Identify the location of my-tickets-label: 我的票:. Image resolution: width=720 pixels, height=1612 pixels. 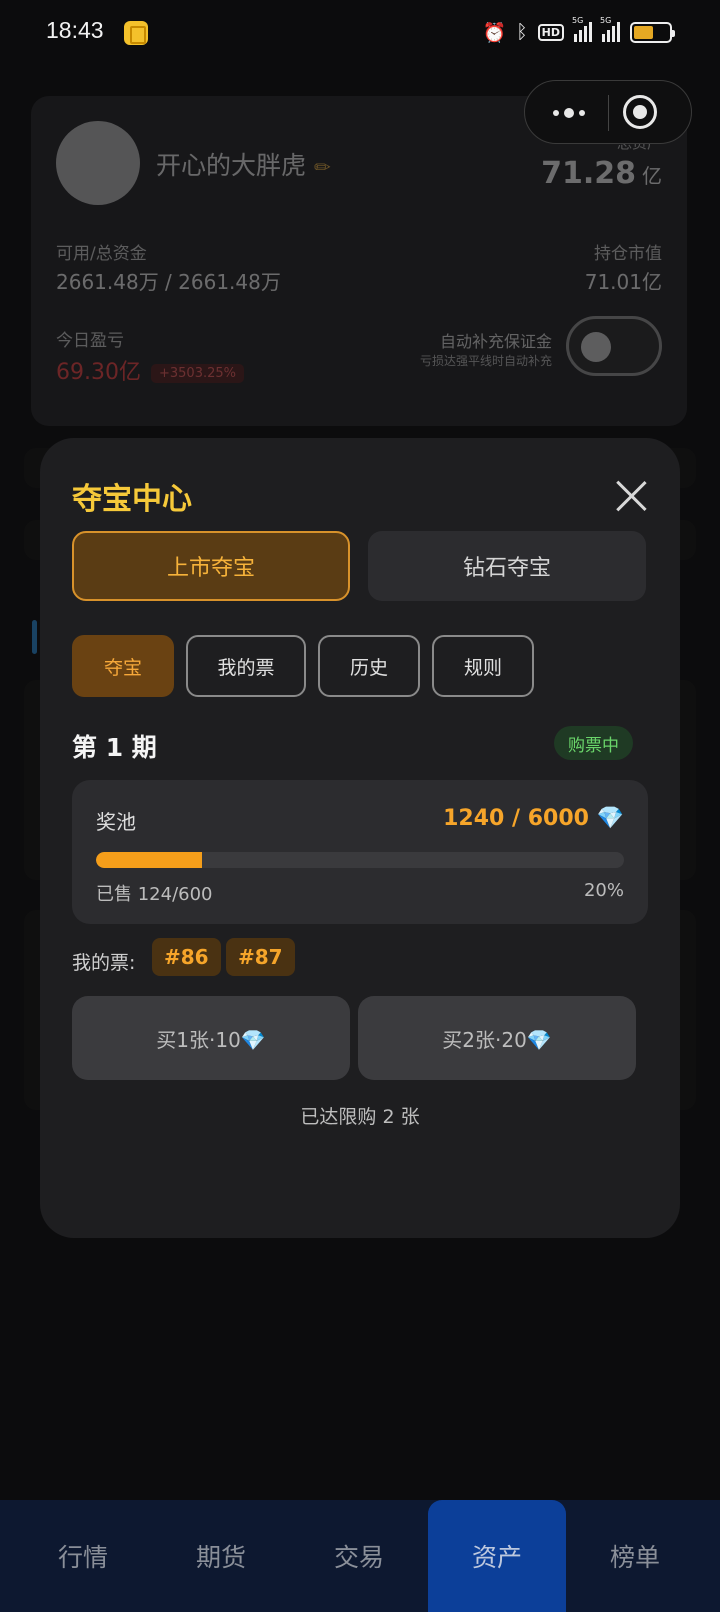
(104, 963).